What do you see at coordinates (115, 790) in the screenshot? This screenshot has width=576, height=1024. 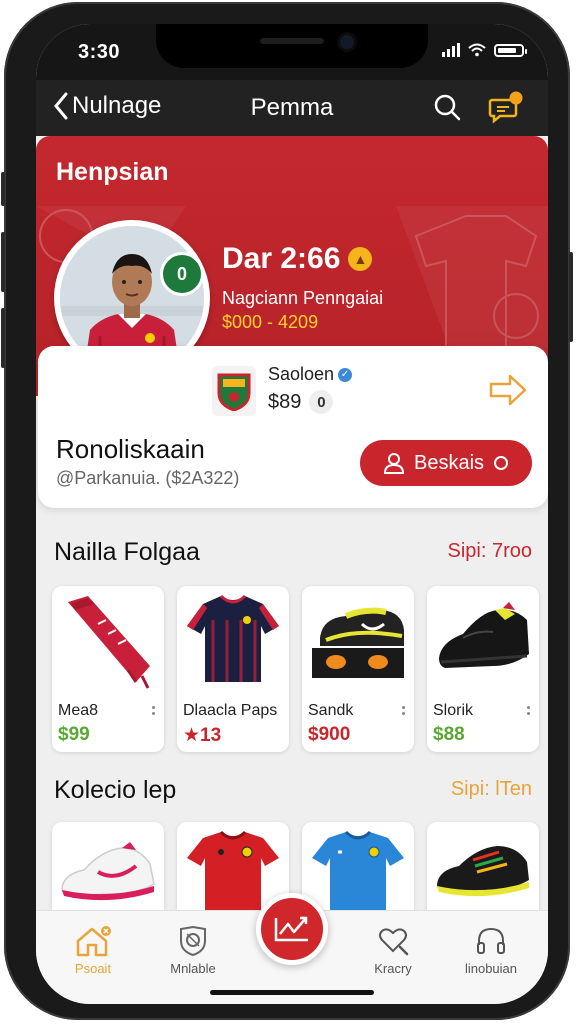 I see `collection-title: Kolecio lep` at bounding box center [115, 790].